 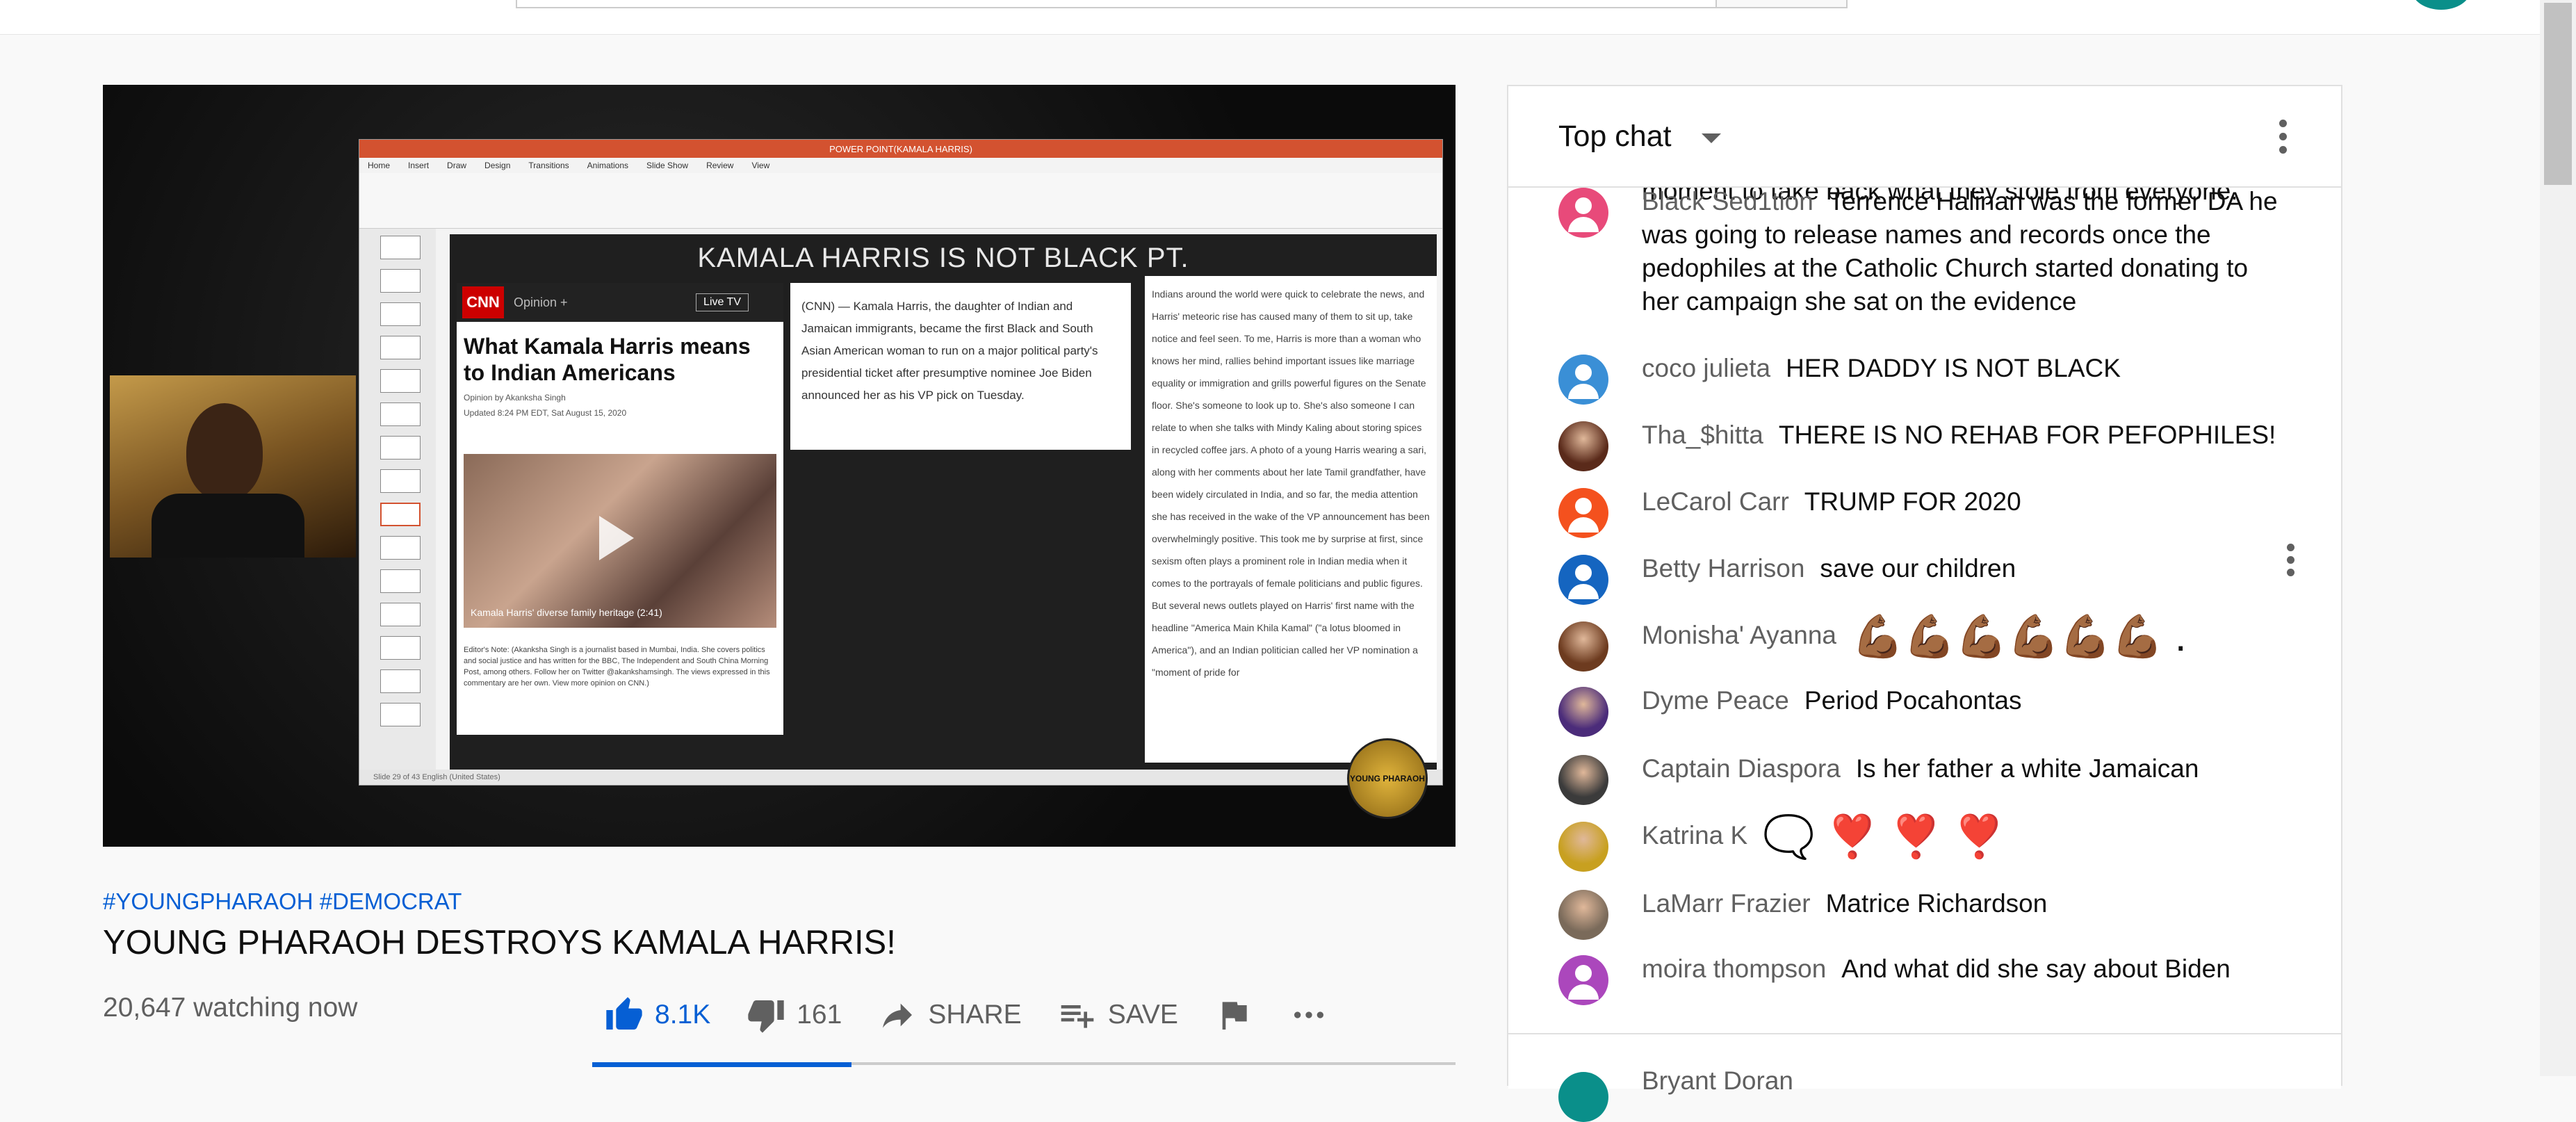 What do you see at coordinates (499, 942) in the screenshot?
I see `video-title: YOUNG PHARAOH DESTROYS KAMALA HARRIS!` at bounding box center [499, 942].